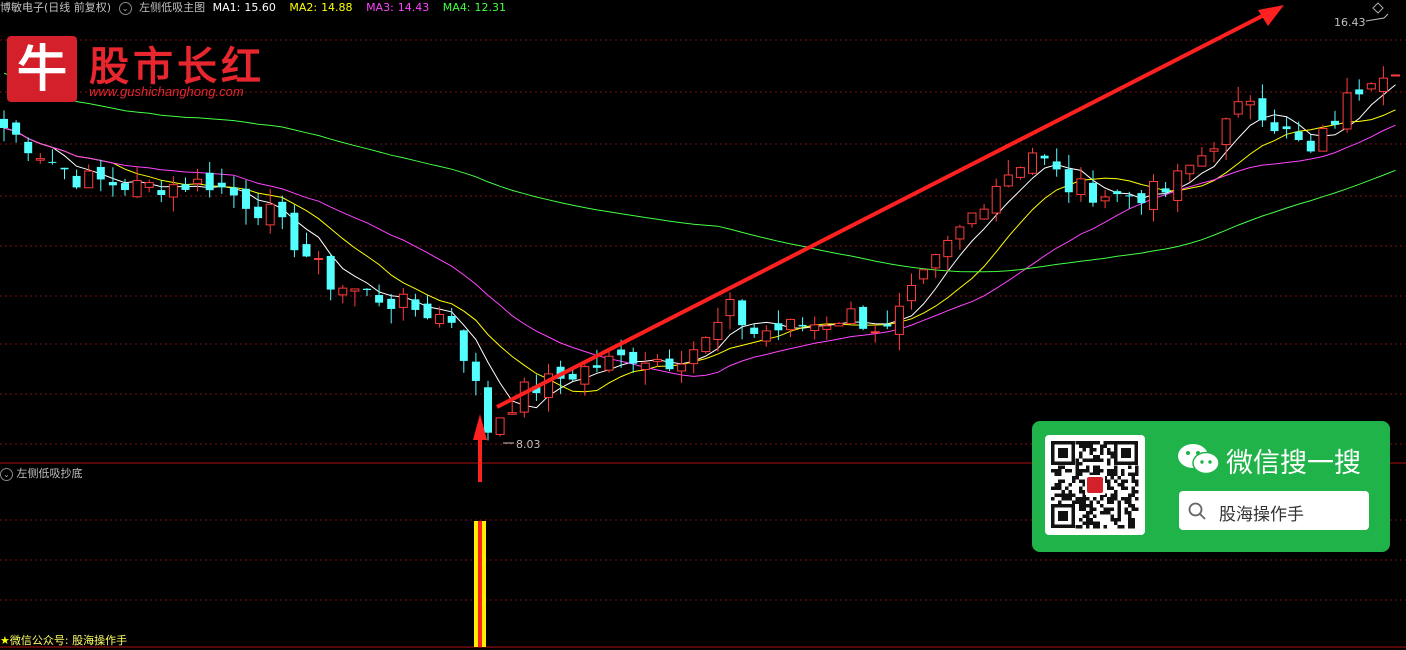 This screenshot has height=650, width=1406. Describe the element at coordinates (172, 7) in the screenshot. I see `indicator-name: 左侧低吸主图` at that location.